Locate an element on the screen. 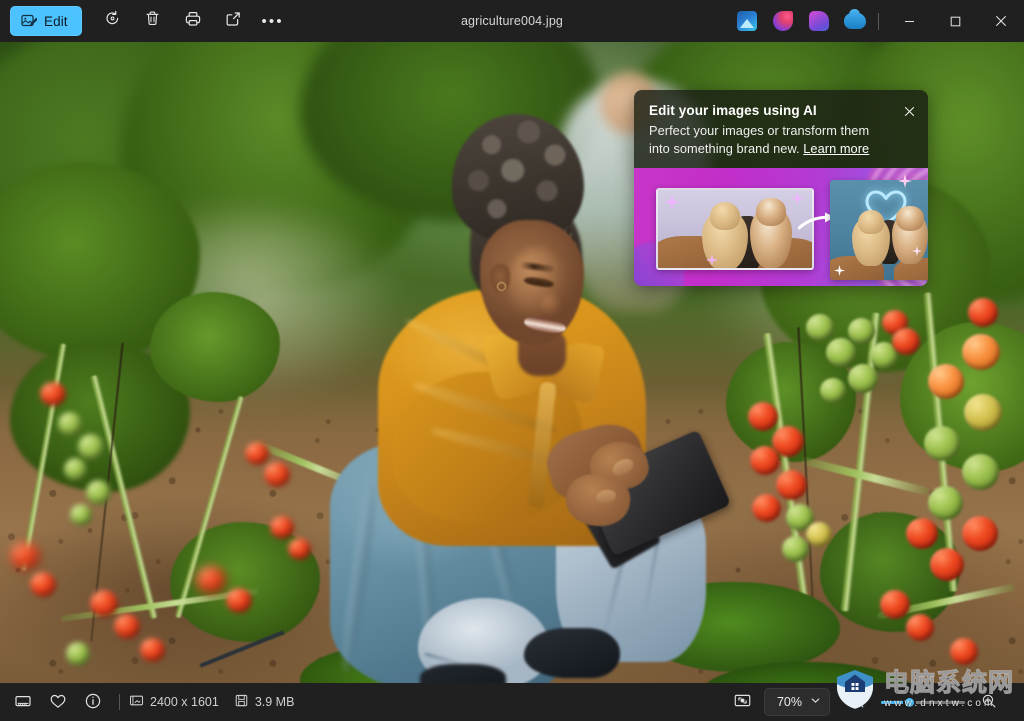 This screenshot has height=721, width=1024. sparkle-icon is located at coordinates (672, 202).